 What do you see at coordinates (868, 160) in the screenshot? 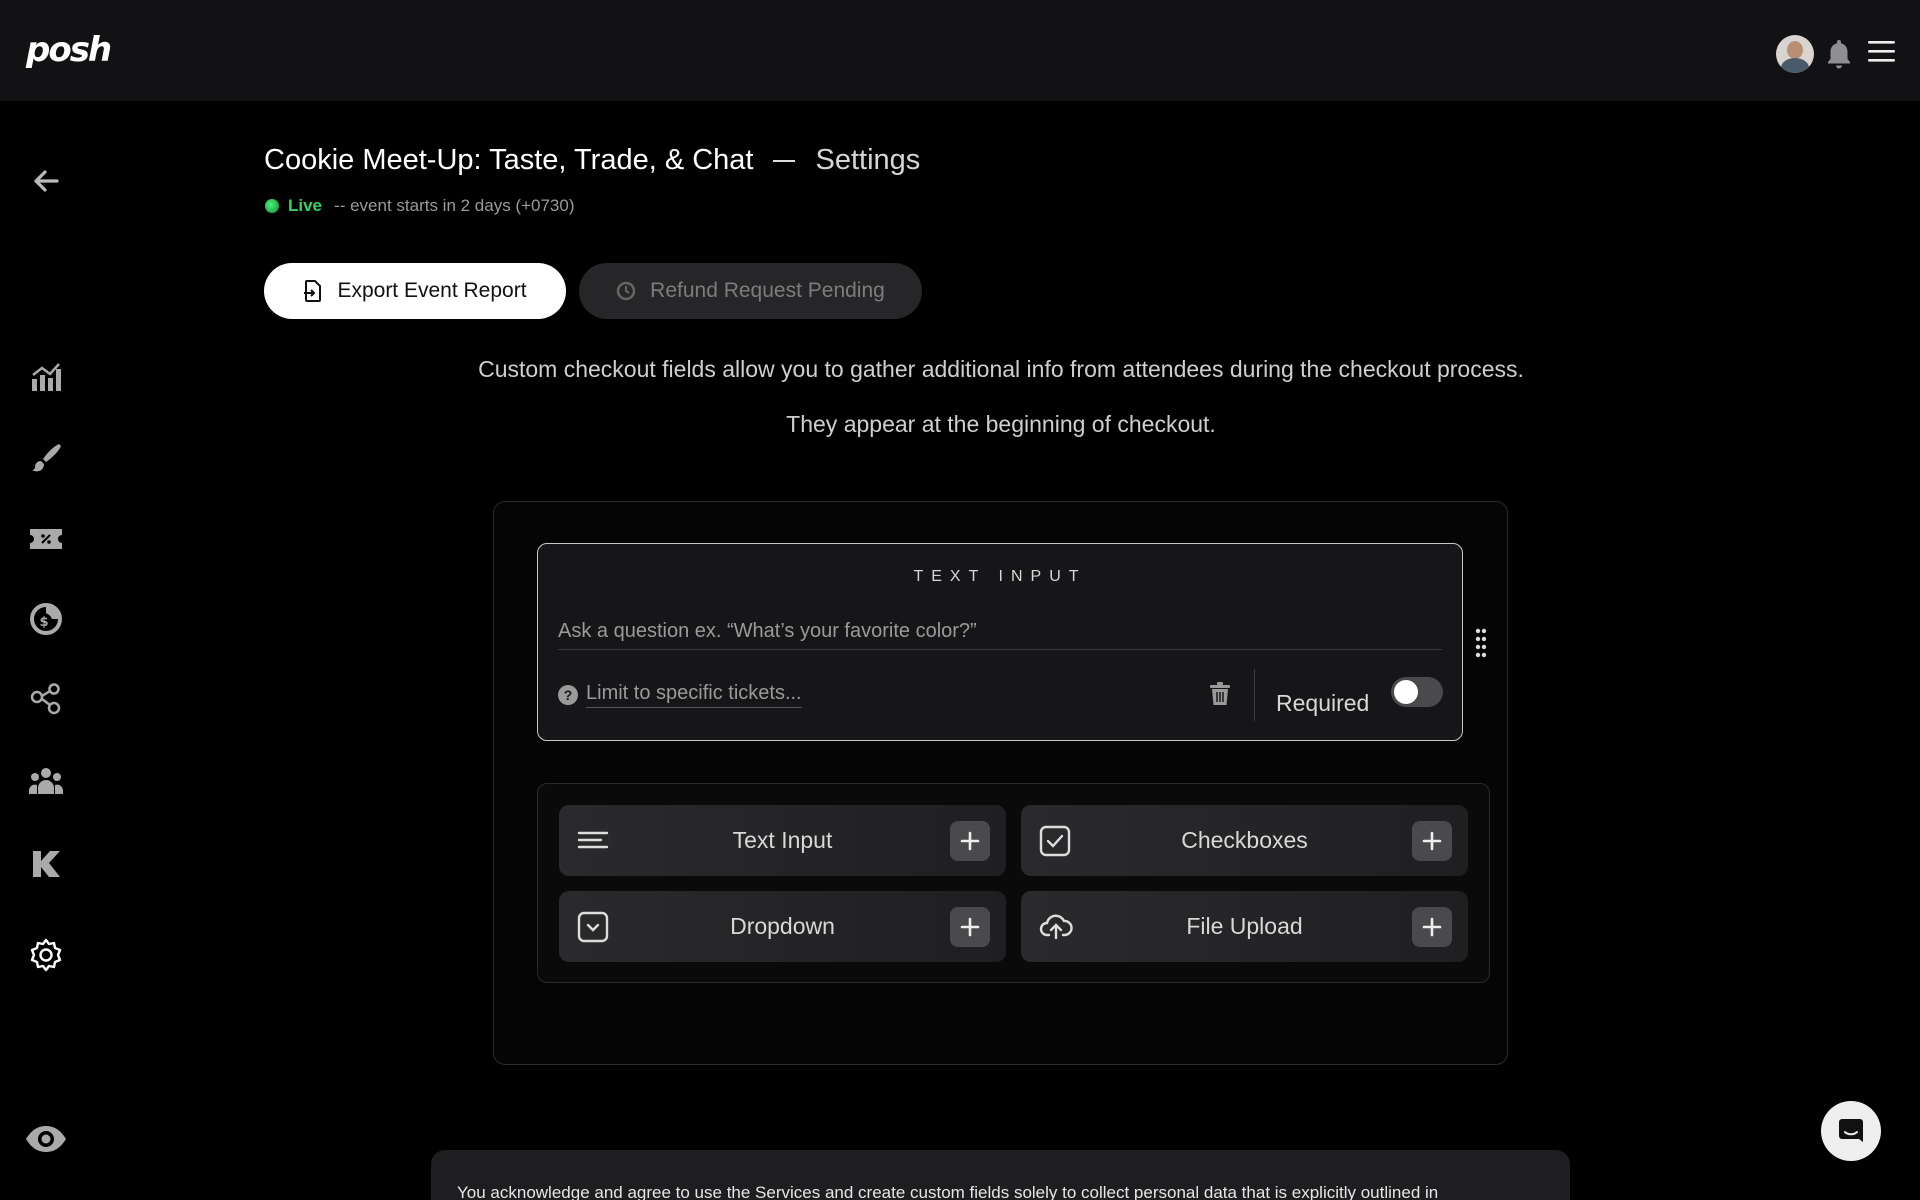
I see `settings-title: Settings` at bounding box center [868, 160].